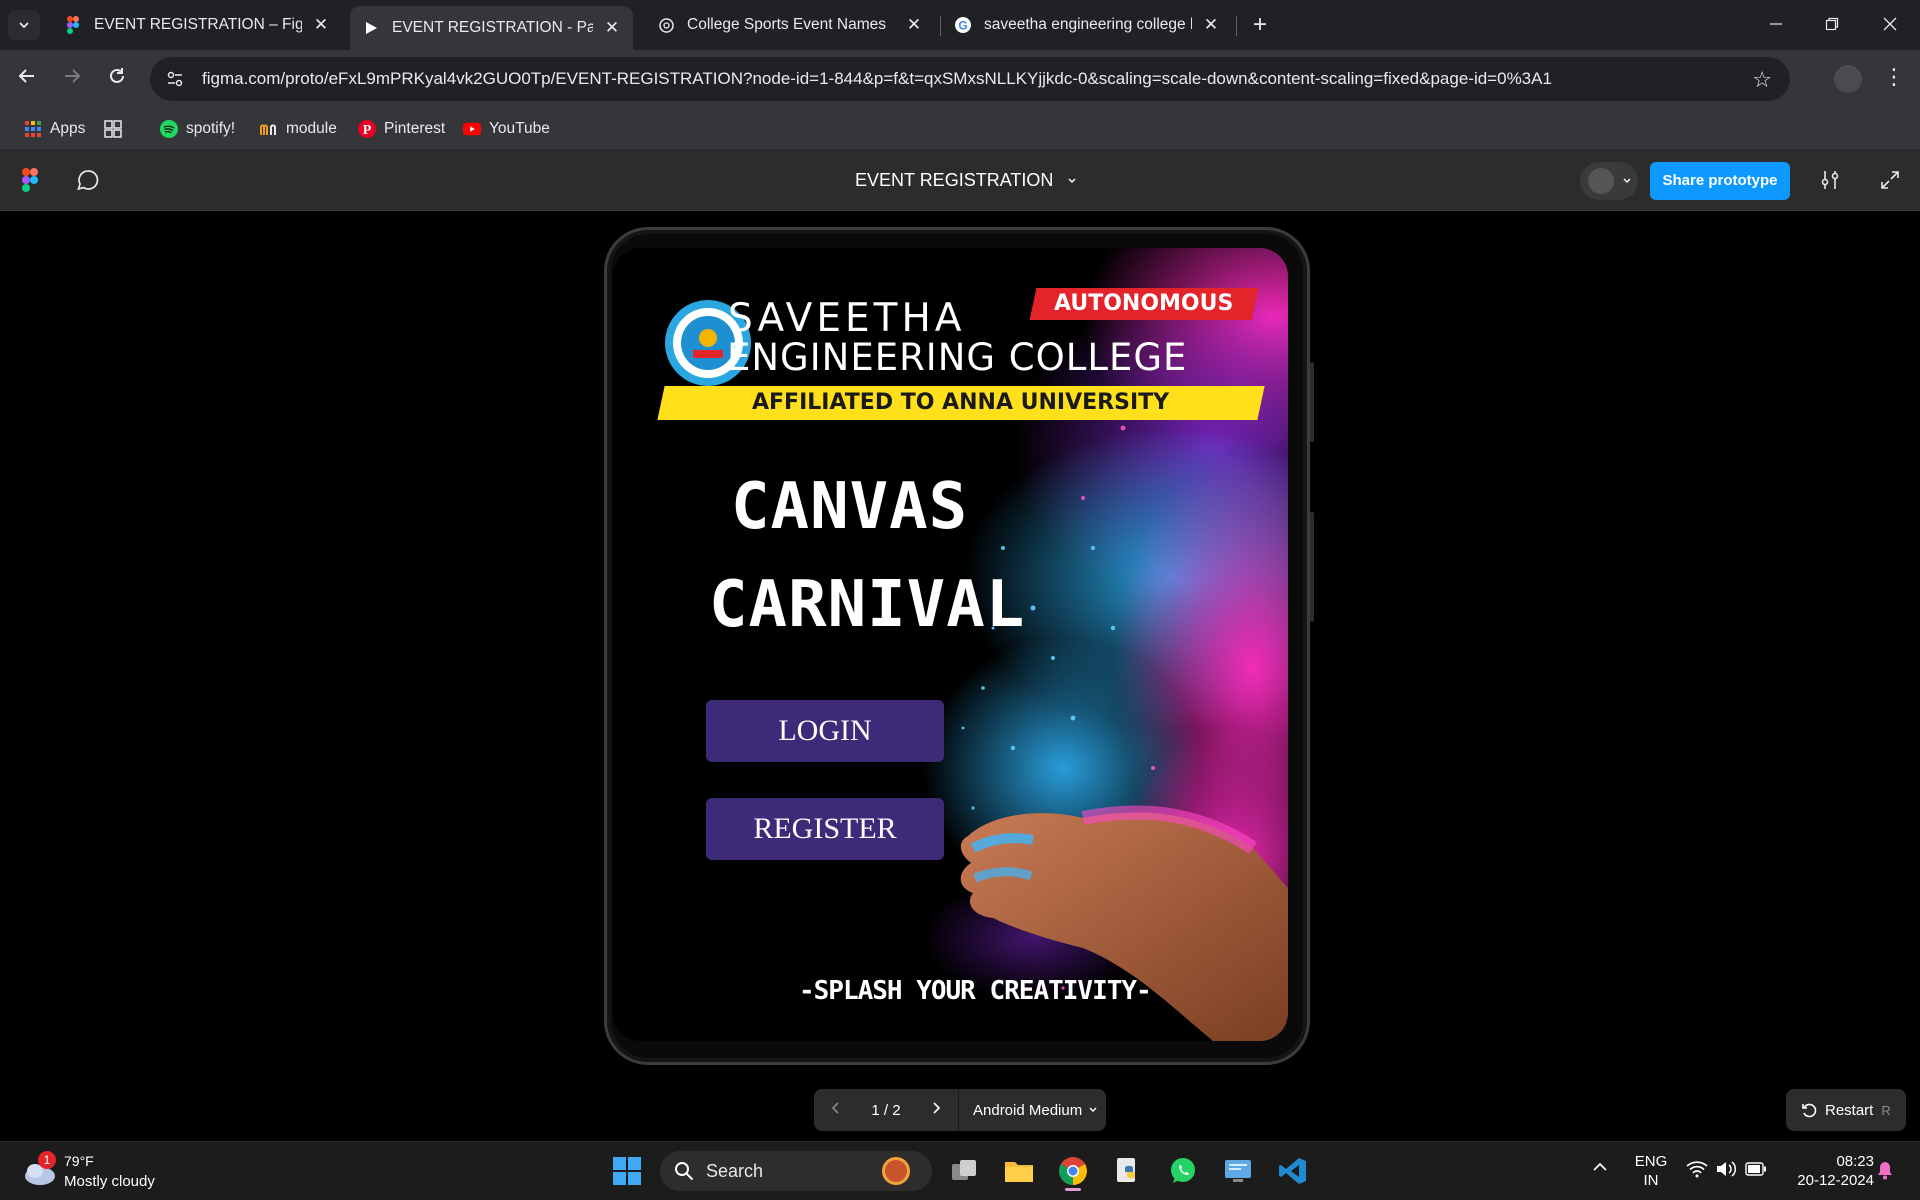  I want to click on next-frame-button, so click(936, 1110).